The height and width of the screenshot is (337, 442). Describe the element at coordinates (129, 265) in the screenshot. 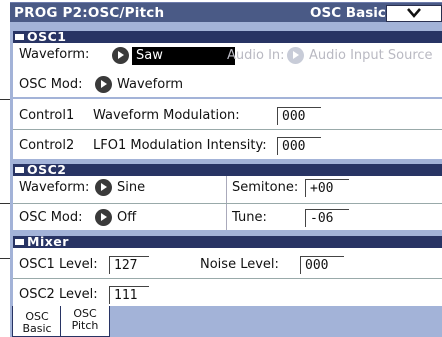

I see `osc1-level-field: 127` at that location.